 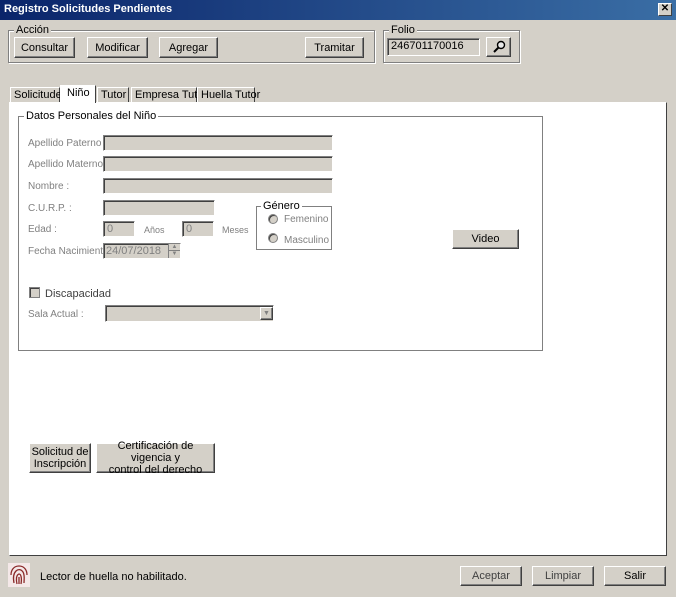 I want to click on edad-meses-field: 0, so click(x=198, y=229).